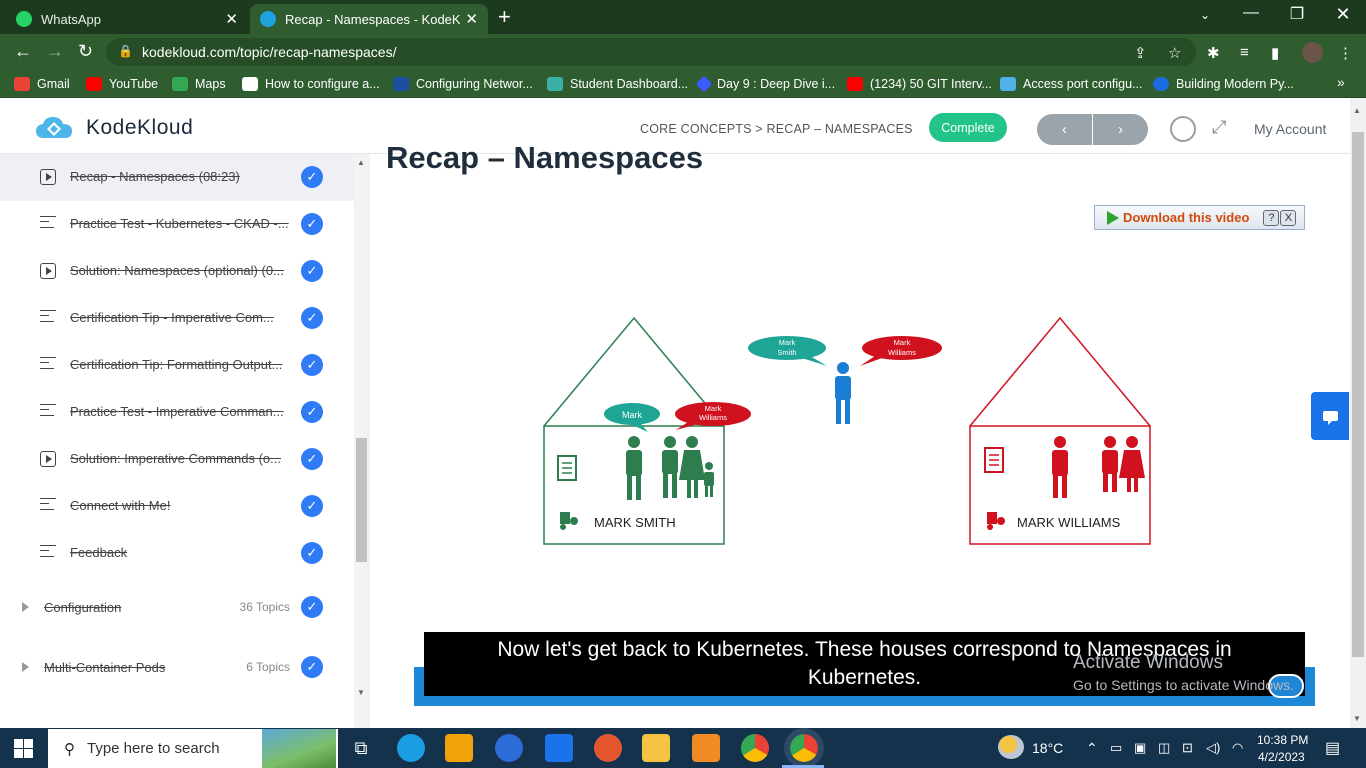 This screenshot has width=1366, height=768. I want to click on next-topic-button: ›, so click(1120, 129).